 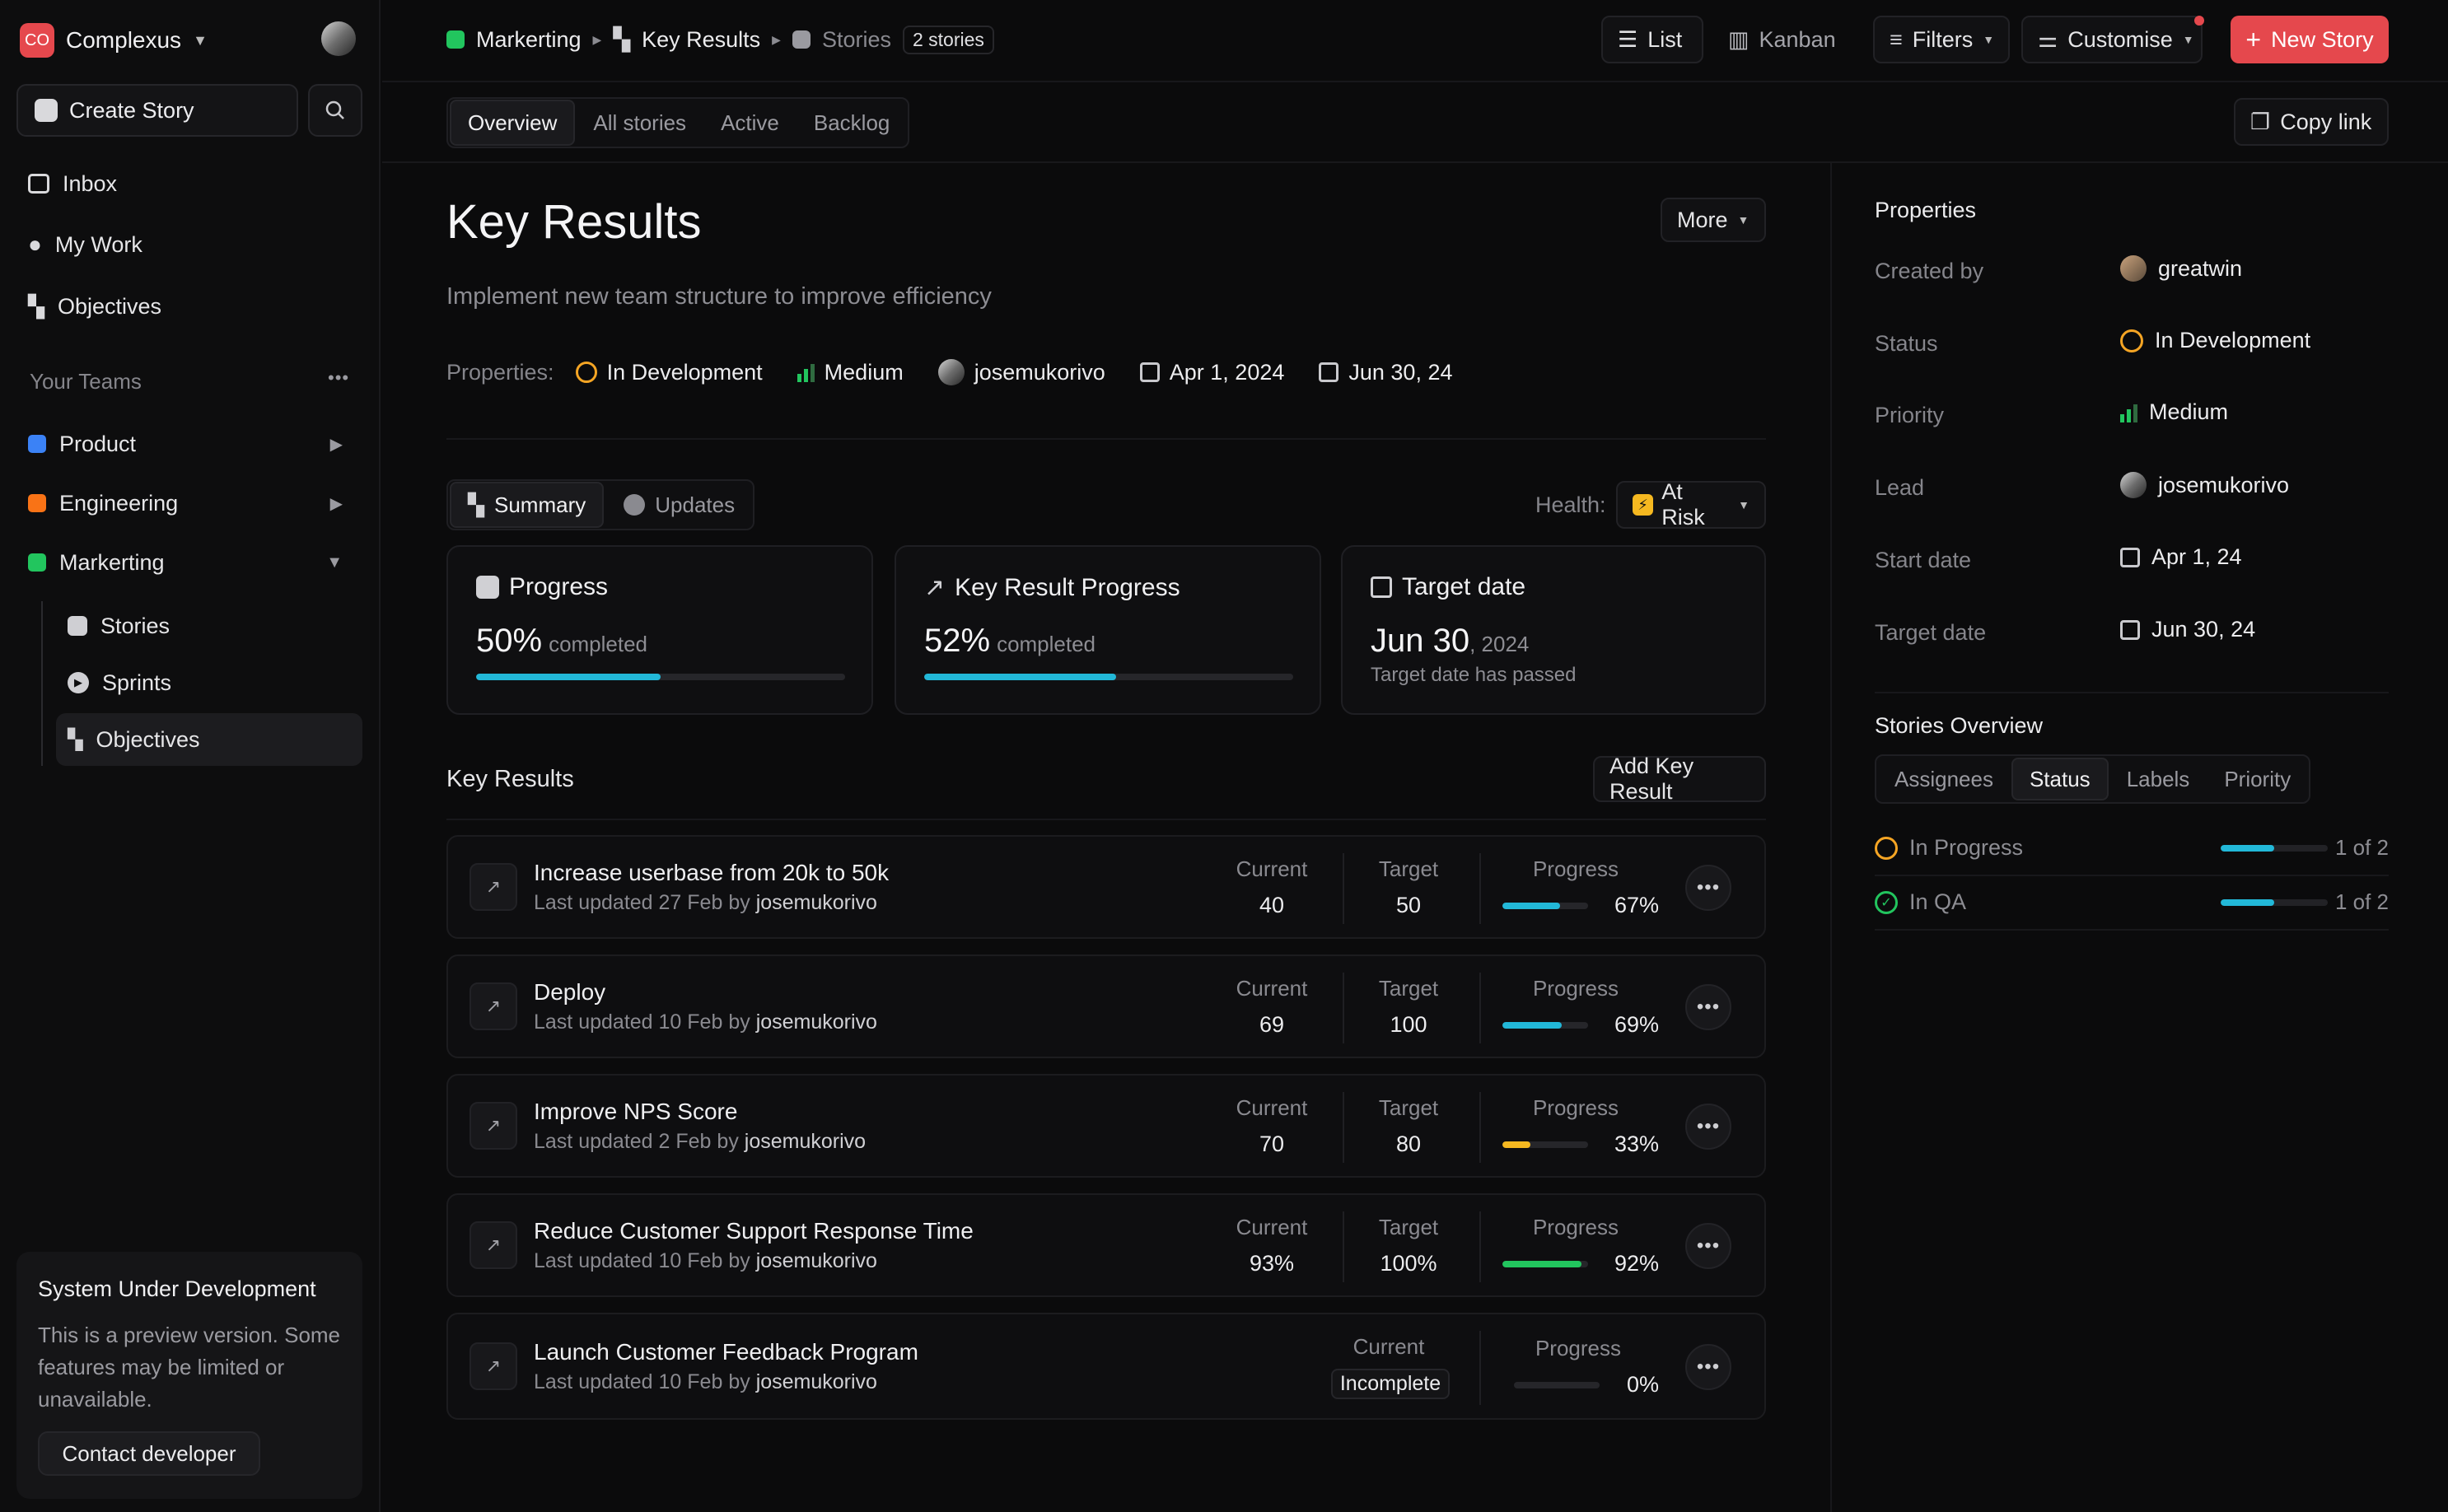 I want to click on breadcrumb-team: Markerting, so click(x=529, y=40).